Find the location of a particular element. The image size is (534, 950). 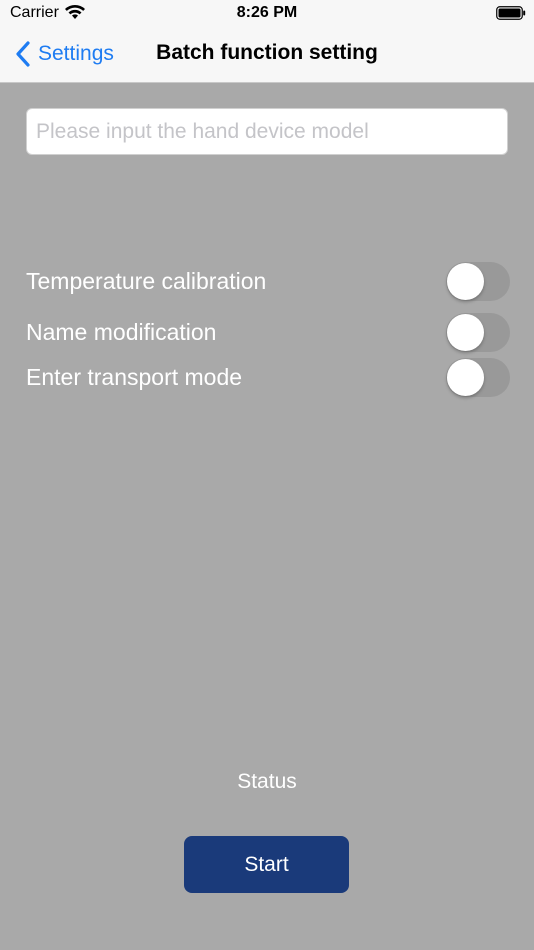

page-title: Batch function setting is located at coordinates (267, 52).